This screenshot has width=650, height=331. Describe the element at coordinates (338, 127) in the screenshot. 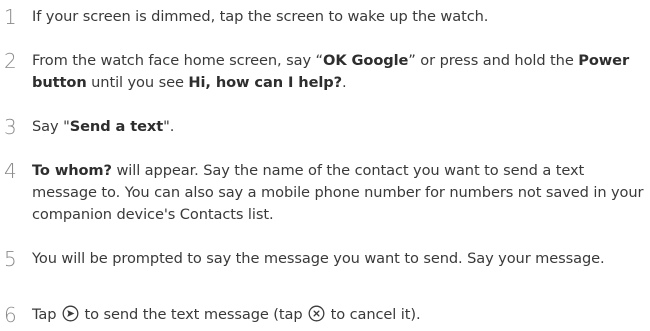

I see `step-text: Say "Send a text".` at that location.